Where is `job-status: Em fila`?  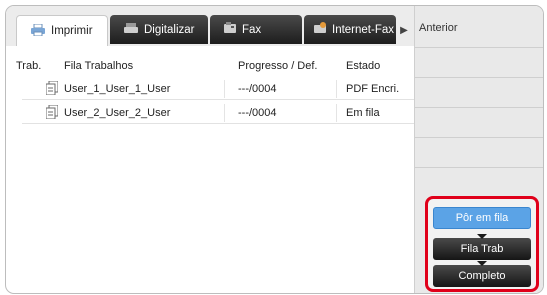
job-status: Em fila is located at coordinates (363, 113).